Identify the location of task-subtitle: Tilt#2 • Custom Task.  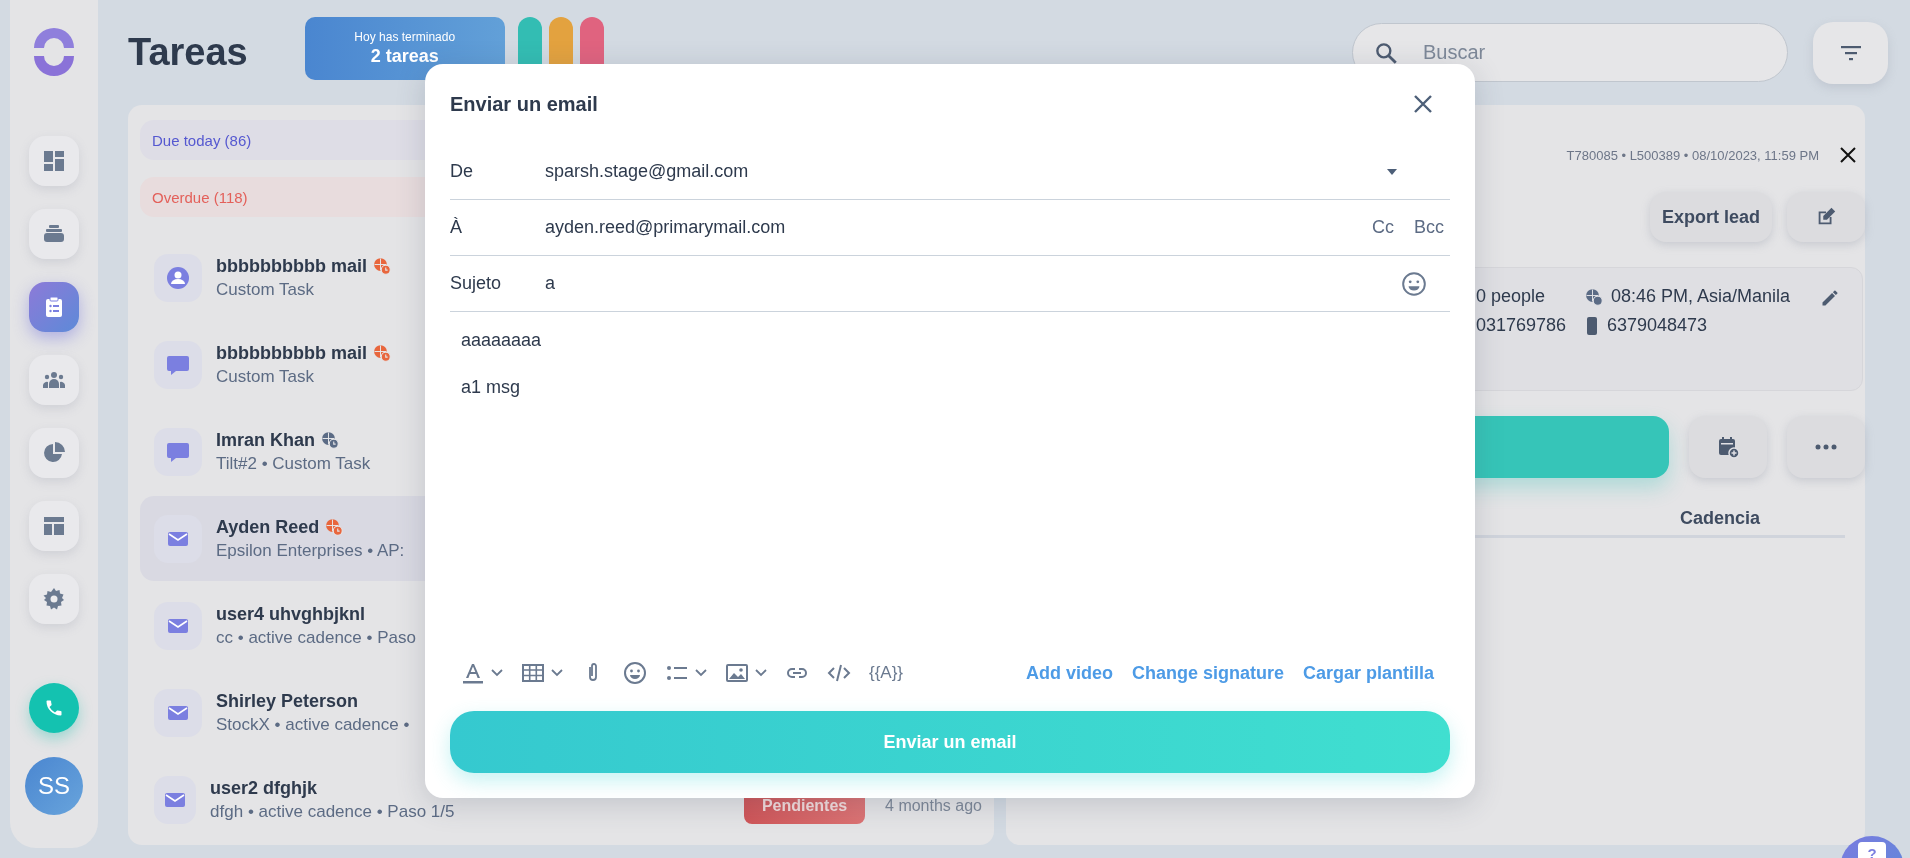
(294, 463).